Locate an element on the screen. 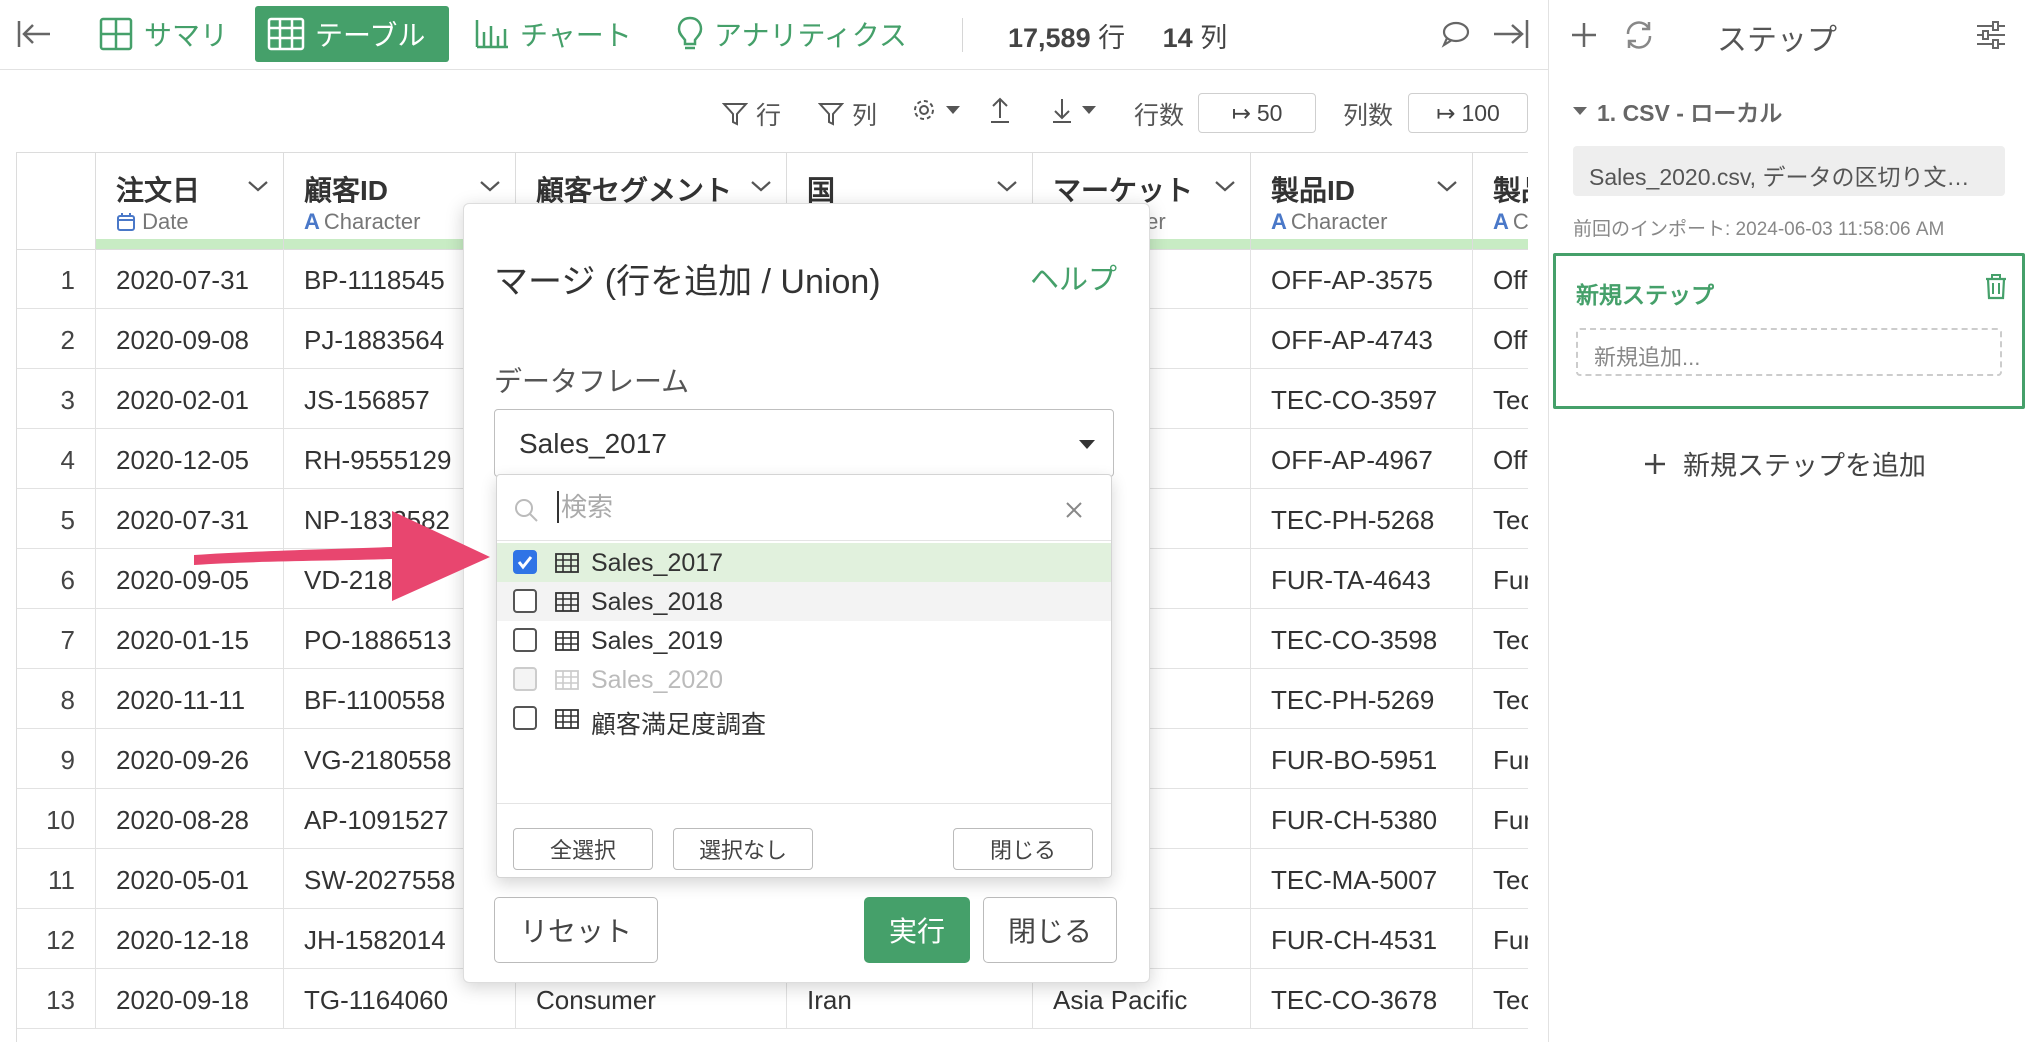 The image size is (2028, 1042). table-icon is located at coordinates (567, 641).